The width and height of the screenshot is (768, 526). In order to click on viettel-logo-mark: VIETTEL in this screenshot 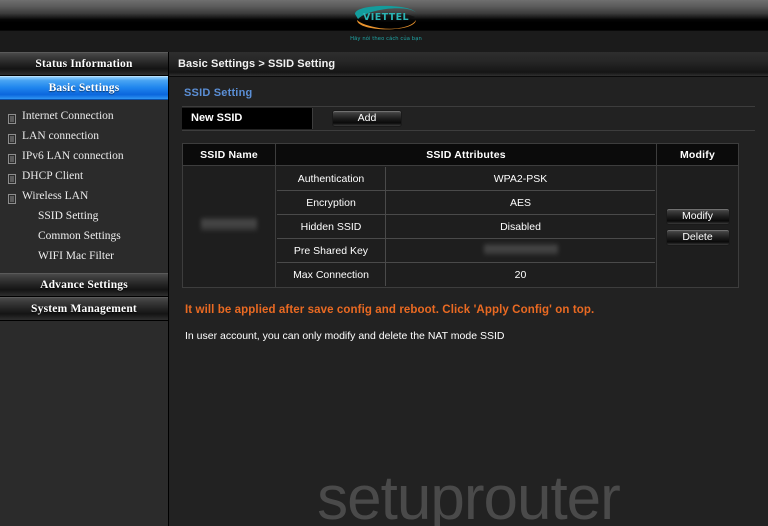, I will do `click(386, 18)`.